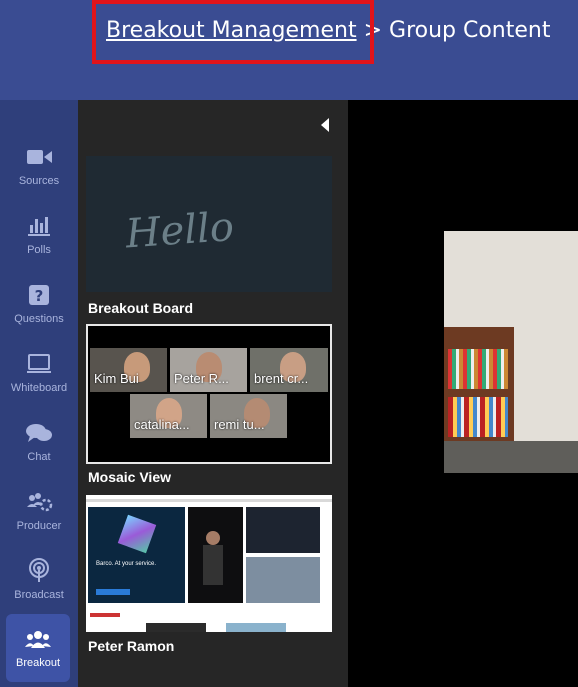 Image resolution: width=578 pixels, height=687 pixels. Describe the element at coordinates (39, 502) in the screenshot. I see `producer-icon` at that location.